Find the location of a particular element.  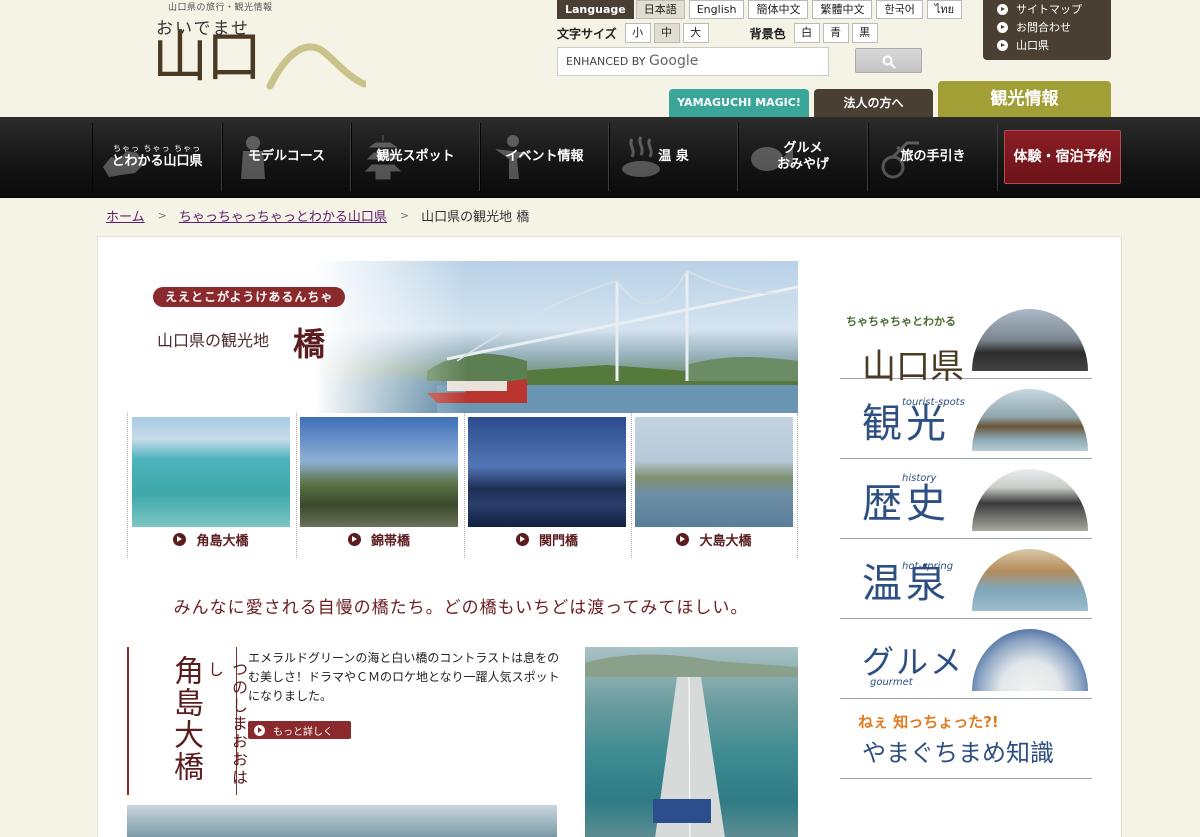

sidebar-item-onsen: 温泉 hot-spring is located at coordinates (966, 579).